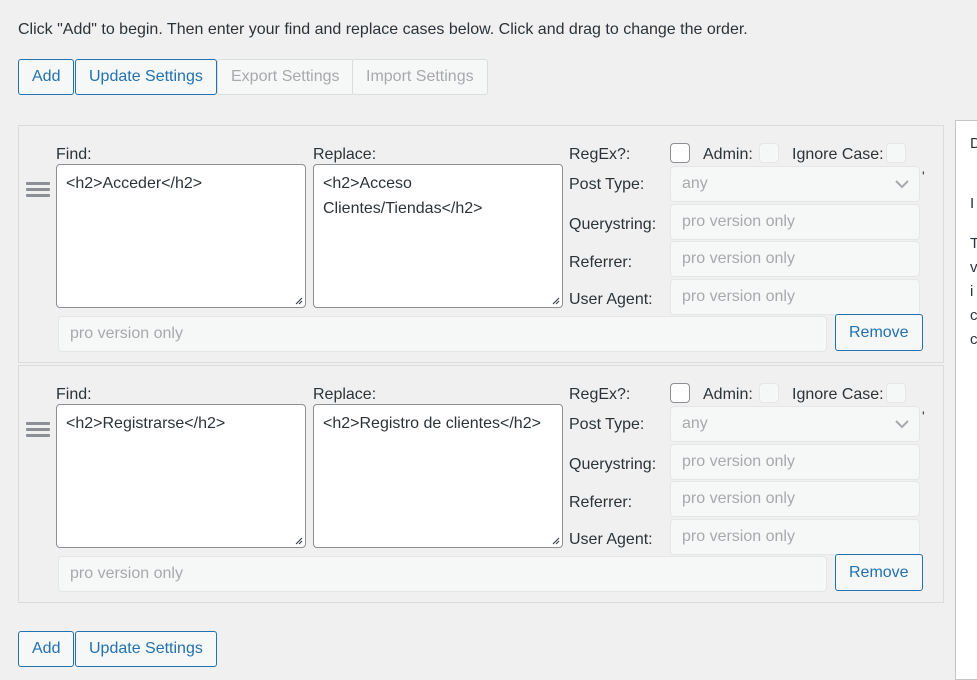  I want to click on bottom-update-settings-button: Update Settings, so click(146, 649).